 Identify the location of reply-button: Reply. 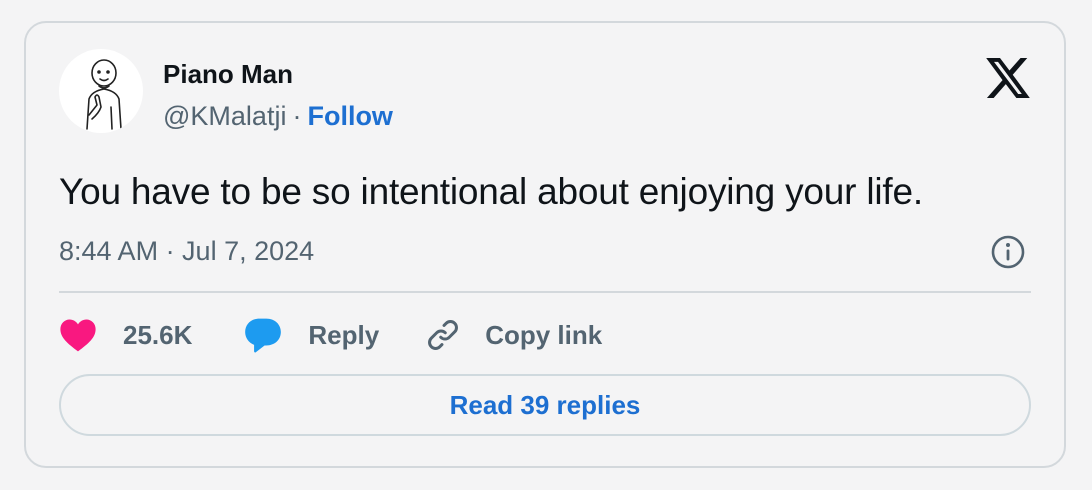
(311, 335).